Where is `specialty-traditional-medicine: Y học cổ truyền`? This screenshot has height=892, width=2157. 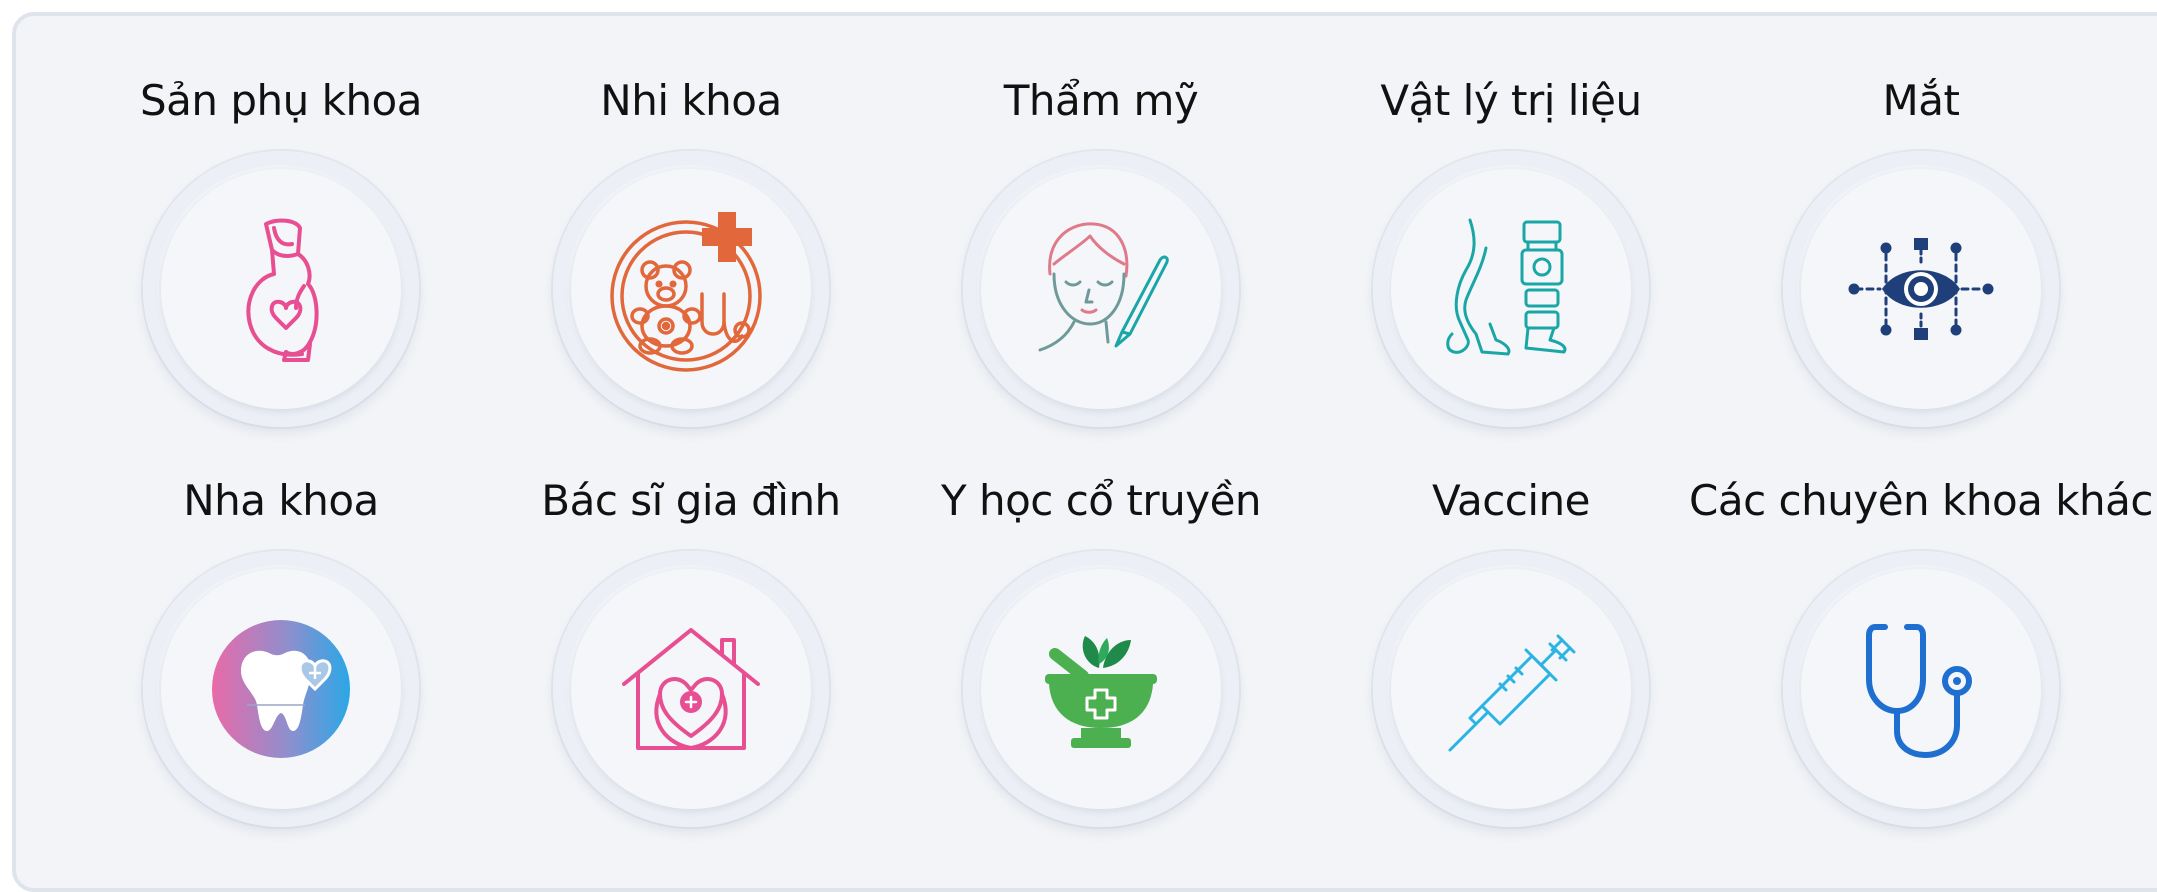
specialty-traditional-medicine: Y học cổ truyền is located at coordinates (1101, 666).